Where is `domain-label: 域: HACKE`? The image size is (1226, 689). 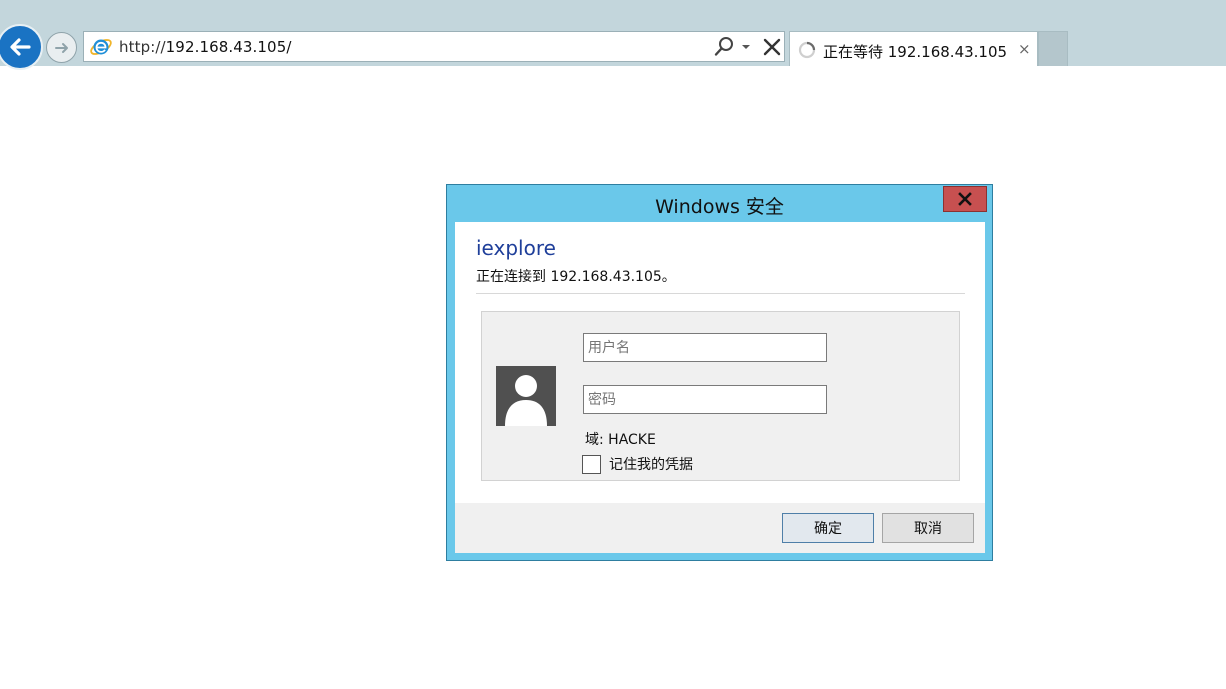
domain-label: 域: HACKE is located at coordinates (620, 440).